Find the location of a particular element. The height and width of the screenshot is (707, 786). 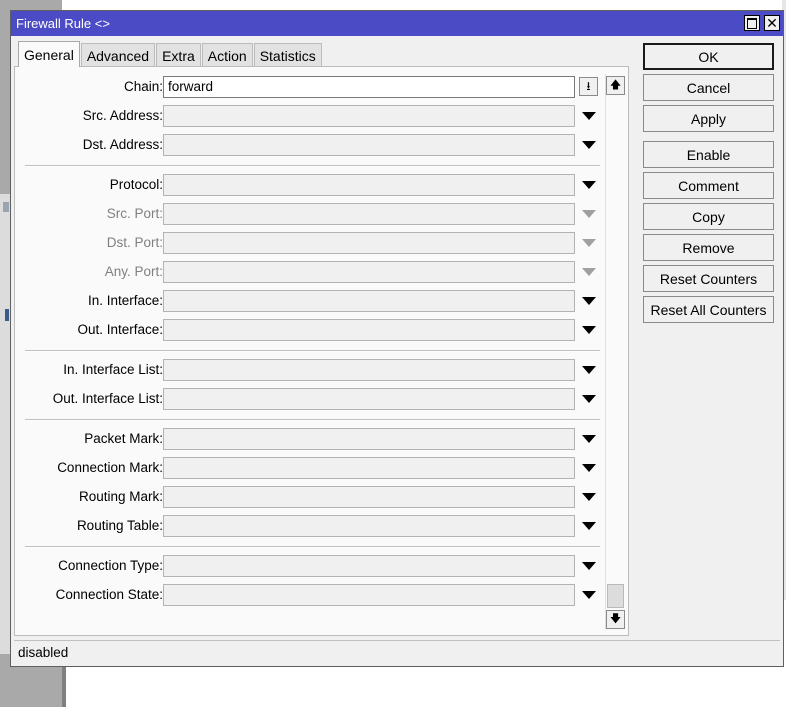

connection-type-field is located at coordinates (369, 566).